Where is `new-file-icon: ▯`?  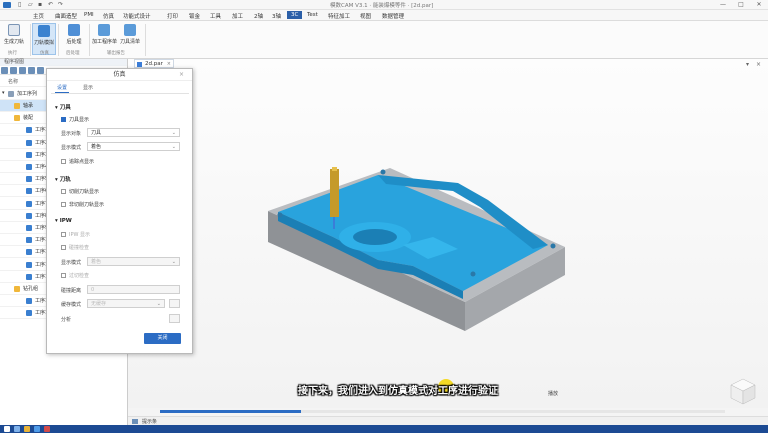 new-file-icon: ▯ is located at coordinates (19, 4).